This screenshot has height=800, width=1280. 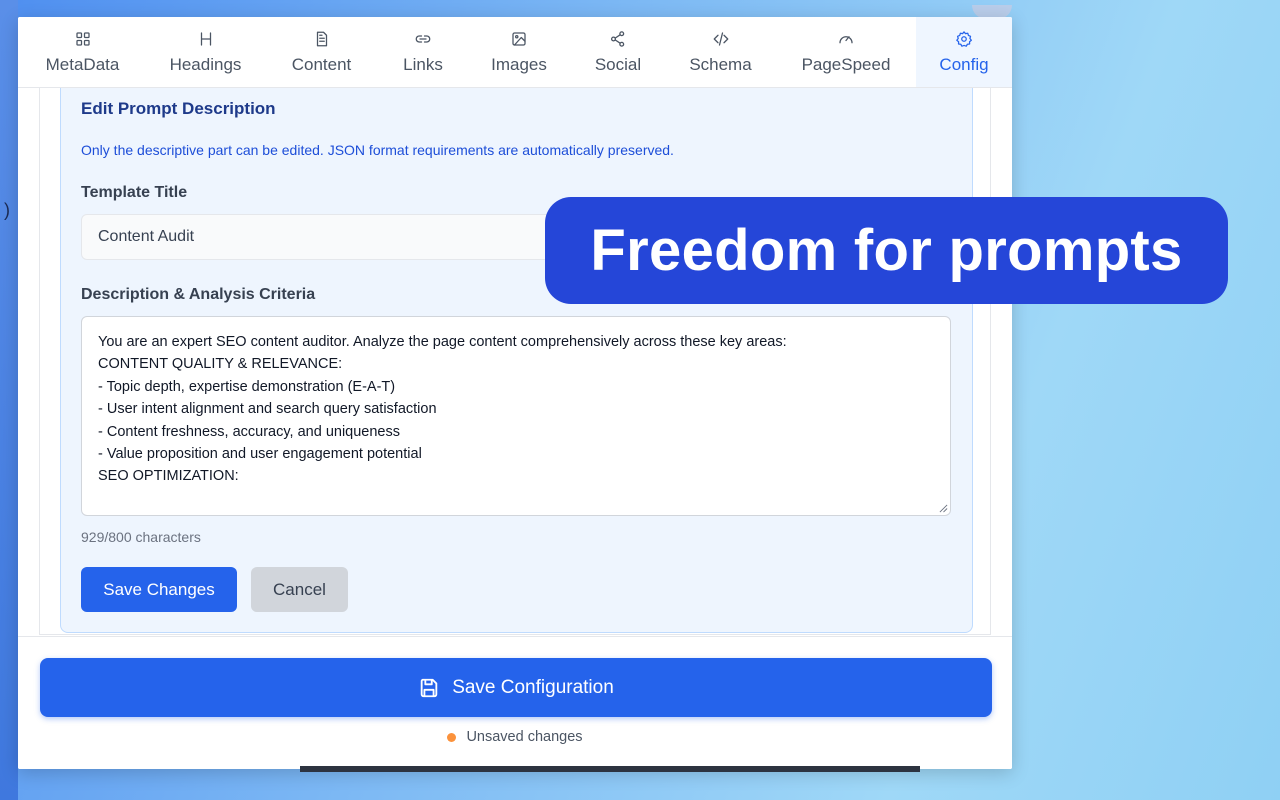 I want to click on image-icon, so click(x=519, y=38).